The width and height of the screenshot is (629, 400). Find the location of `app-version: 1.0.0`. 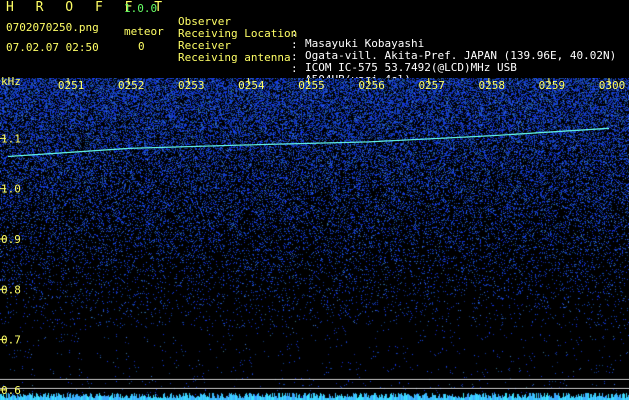

app-version: 1.0.0 is located at coordinates (141, 8).